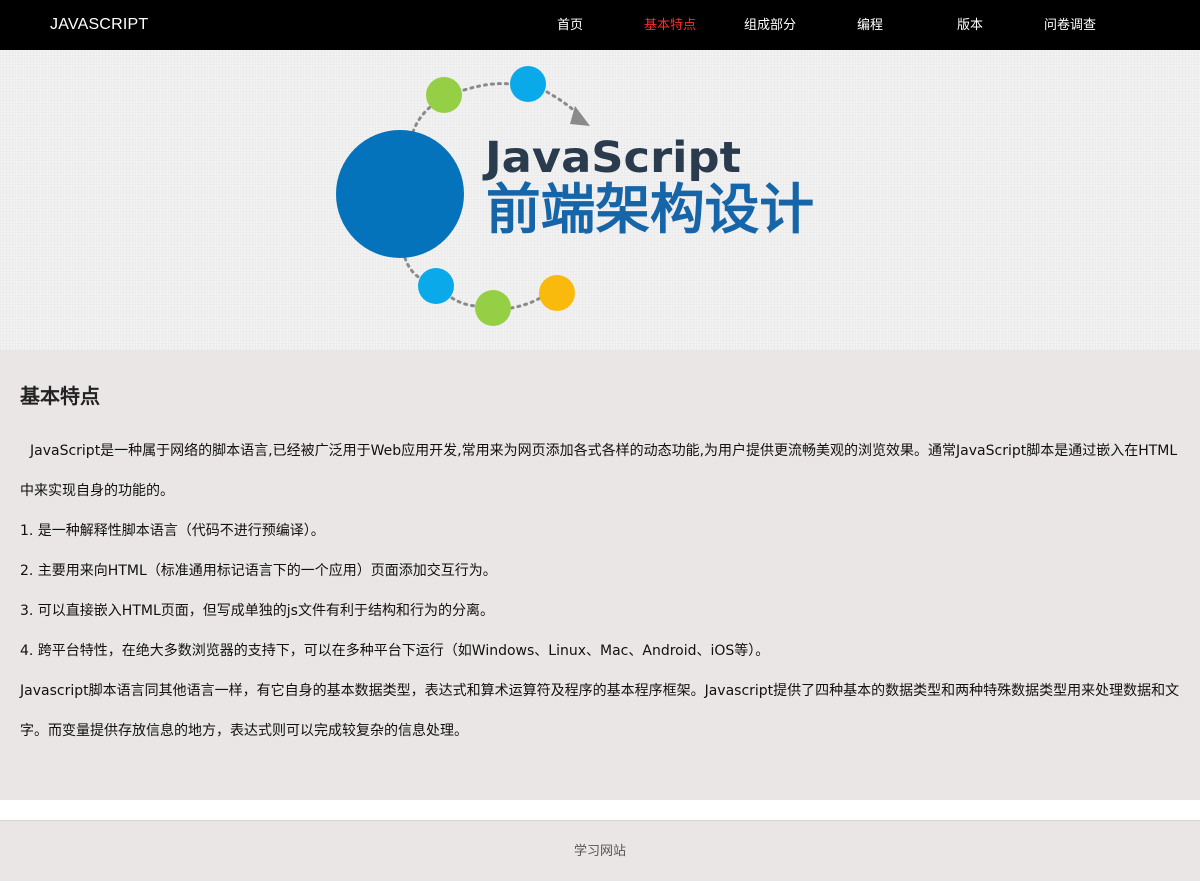 This screenshot has height=883, width=1200. I want to click on logo-subtitle-text: 前端架构设计, so click(650, 209).